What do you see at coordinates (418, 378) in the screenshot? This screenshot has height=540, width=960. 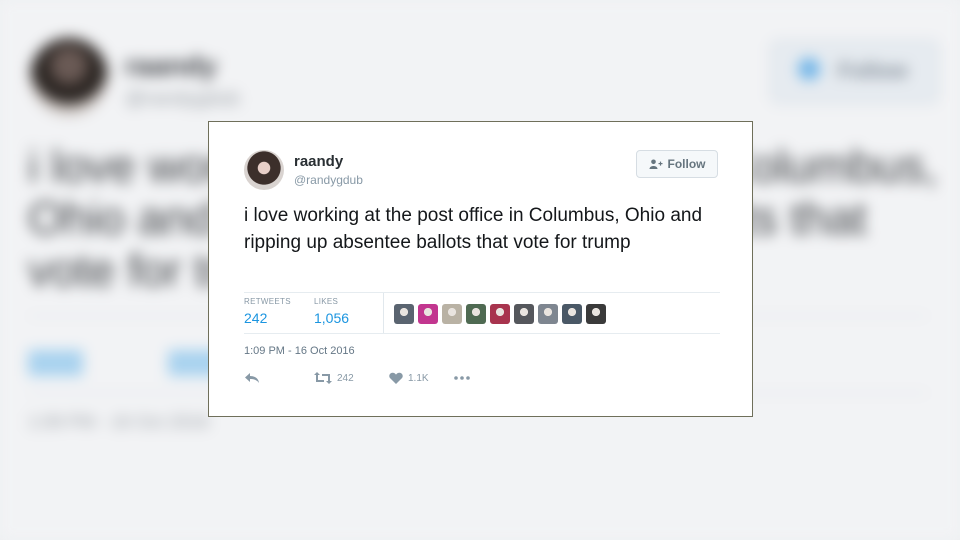 I see `like-count: 1.1K` at bounding box center [418, 378].